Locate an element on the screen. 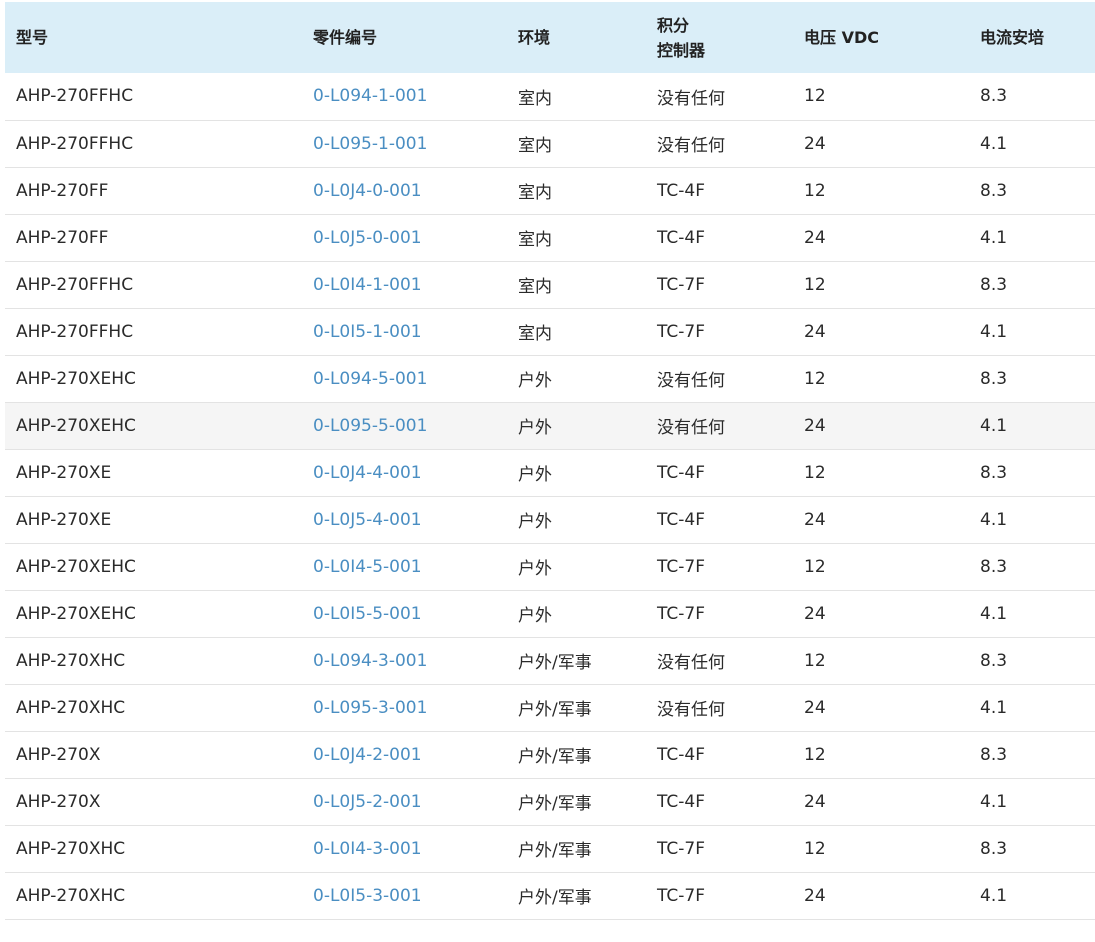 This screenshot has width=1095, height=942. cell-part-number: 0-L0I4-1-001 is located at coordinates (404, 284).